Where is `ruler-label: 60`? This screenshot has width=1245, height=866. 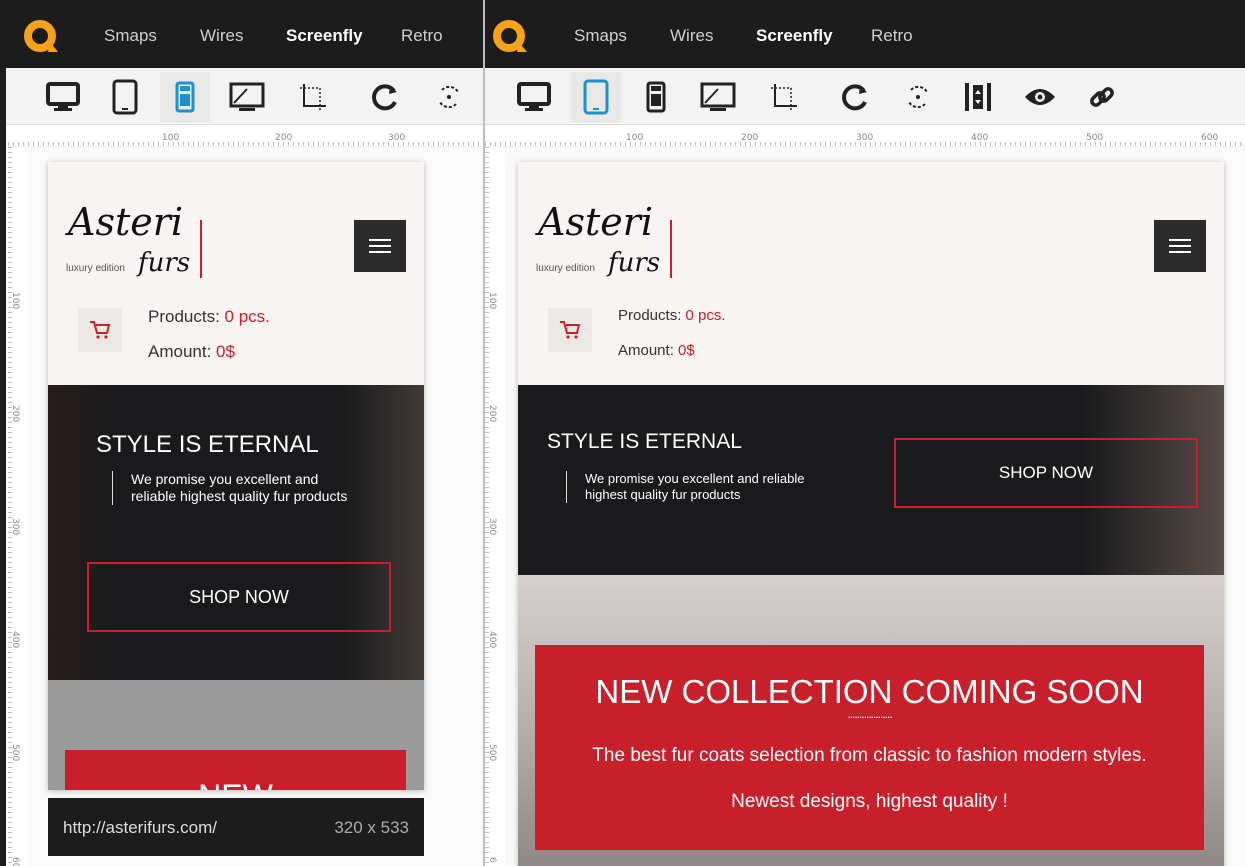
ruler-label: 60 is located at coordinates (15, 861).